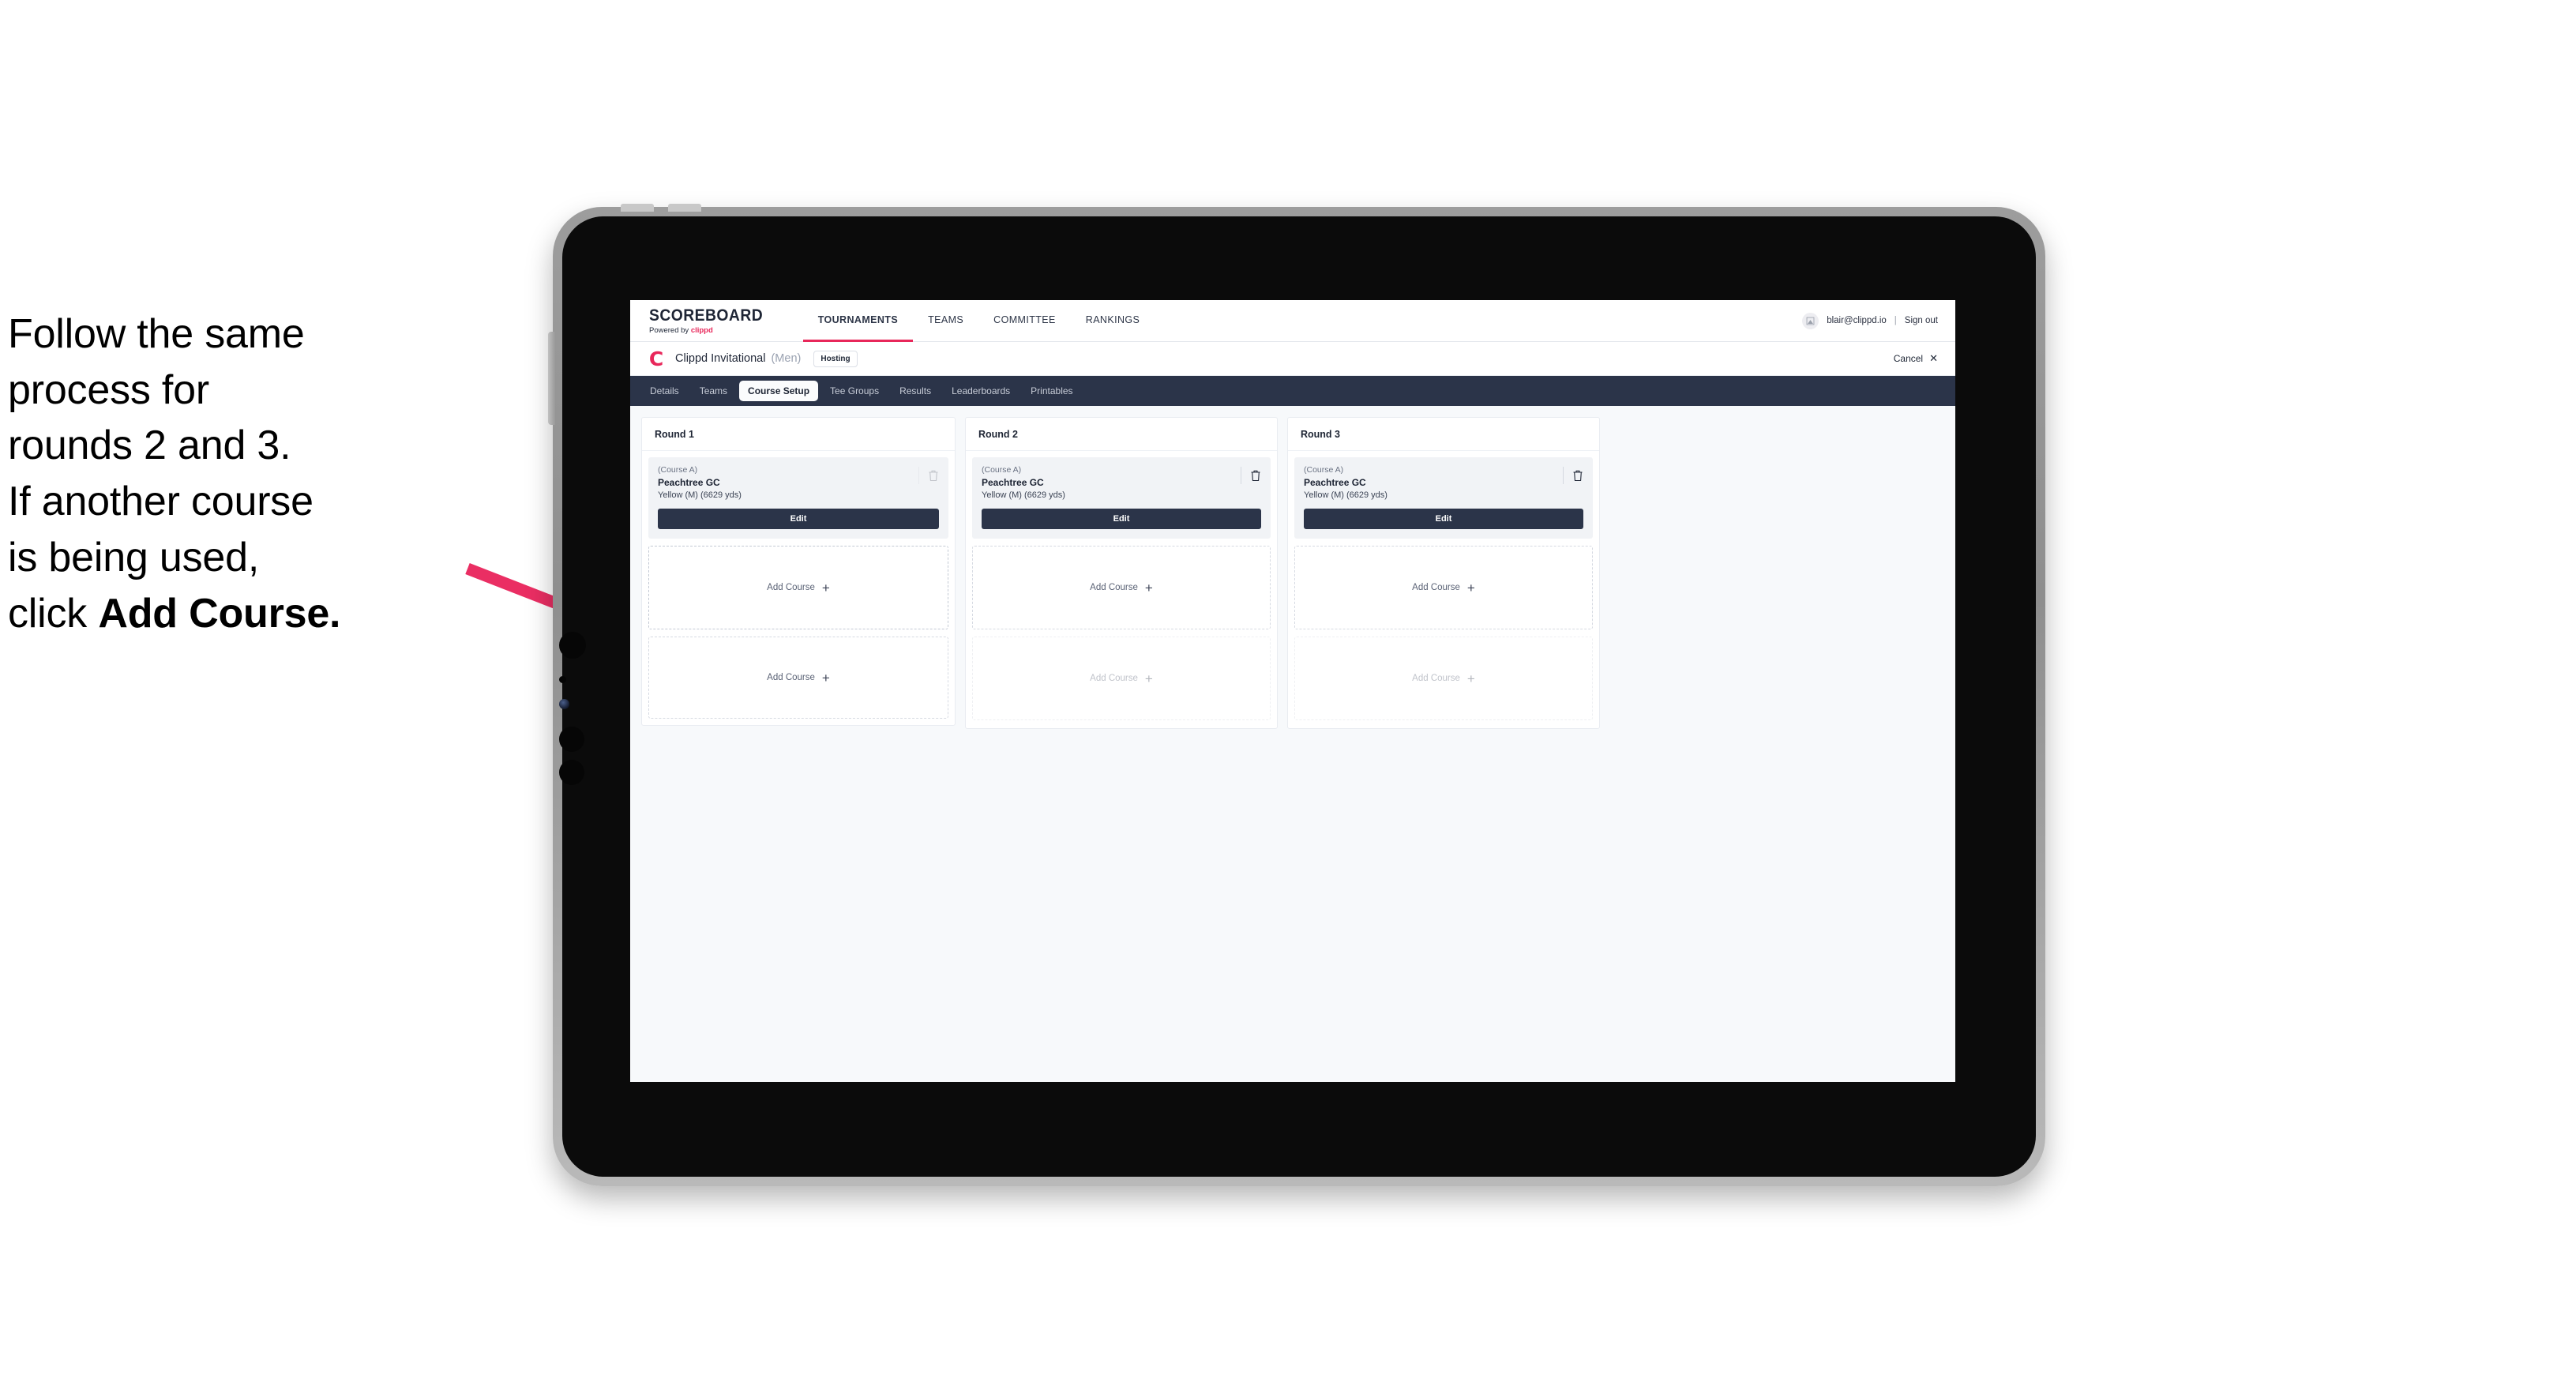 The image size is (2576, 1386). Describe the element at coordinates (53, 613) in the screenshot. I see `annotation-line-6-prefix: click` at that location.